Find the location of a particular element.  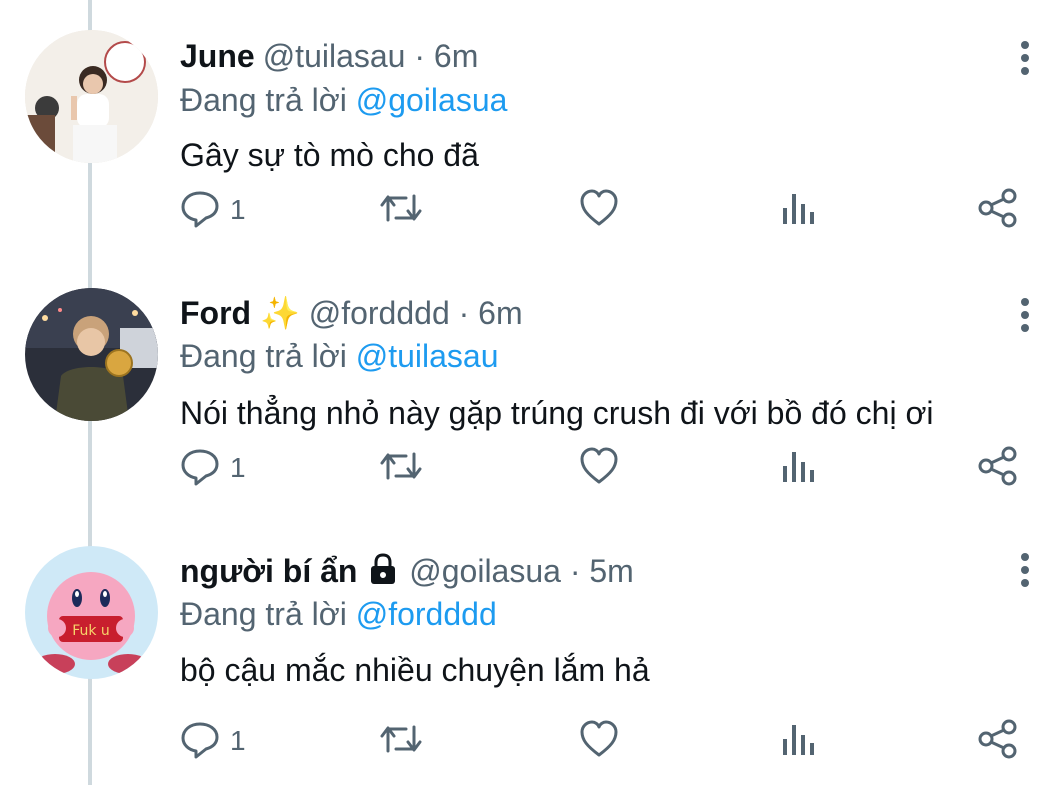

avatar: Fuk u is located at coordinates (91, 612).